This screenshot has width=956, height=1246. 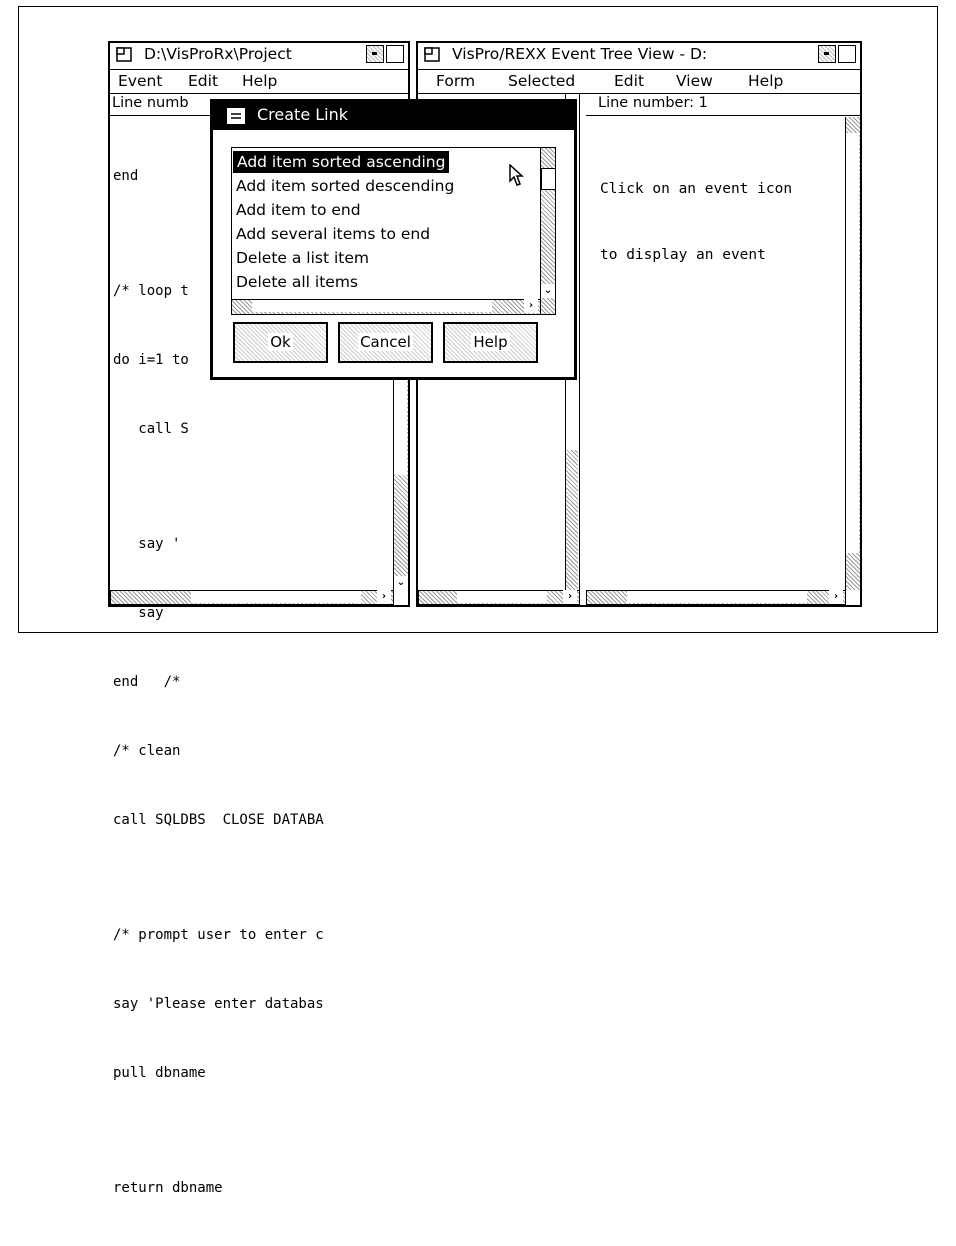 I want to click on list-item: Add item to end, so click(x=298, y=210).